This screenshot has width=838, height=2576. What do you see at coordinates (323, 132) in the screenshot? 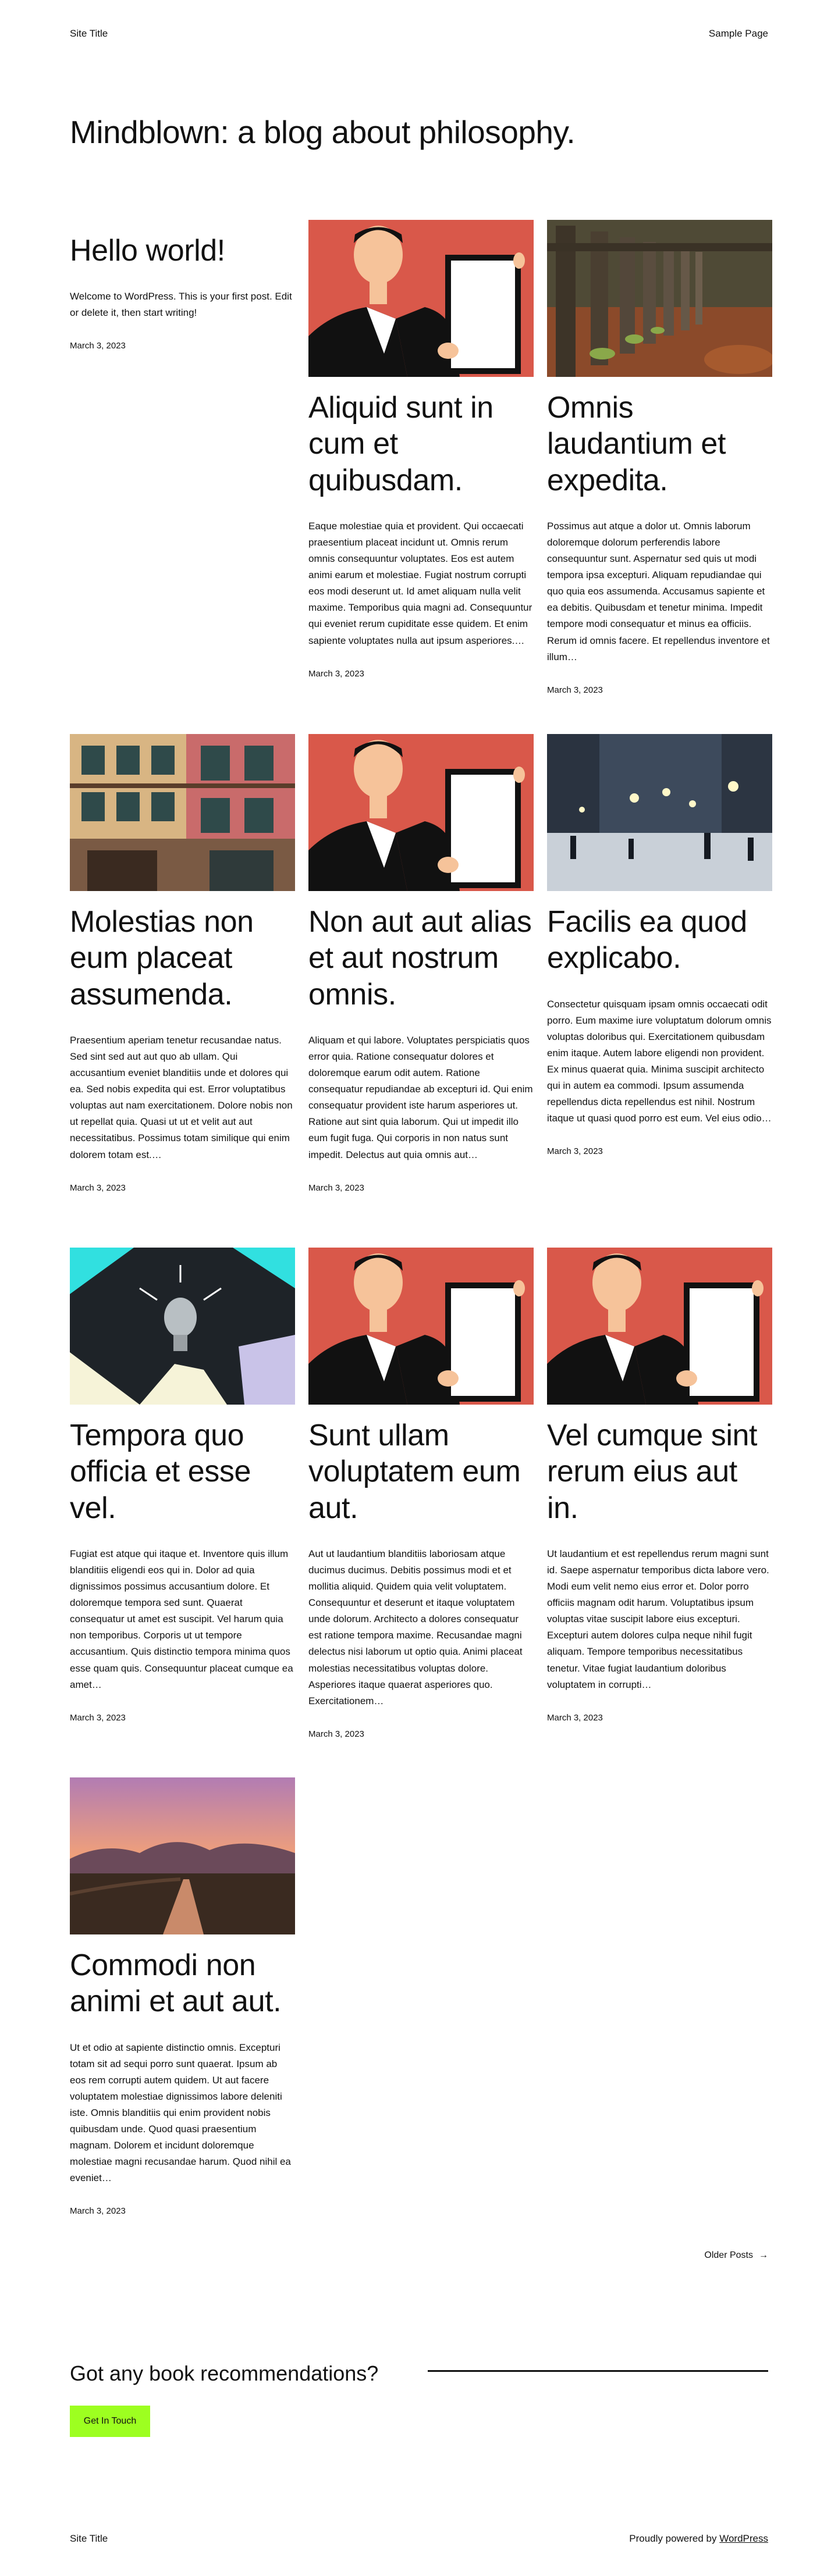
I see `blog-title: Mindblown: a blog about philosophy.` at bounding box center [323, 132].